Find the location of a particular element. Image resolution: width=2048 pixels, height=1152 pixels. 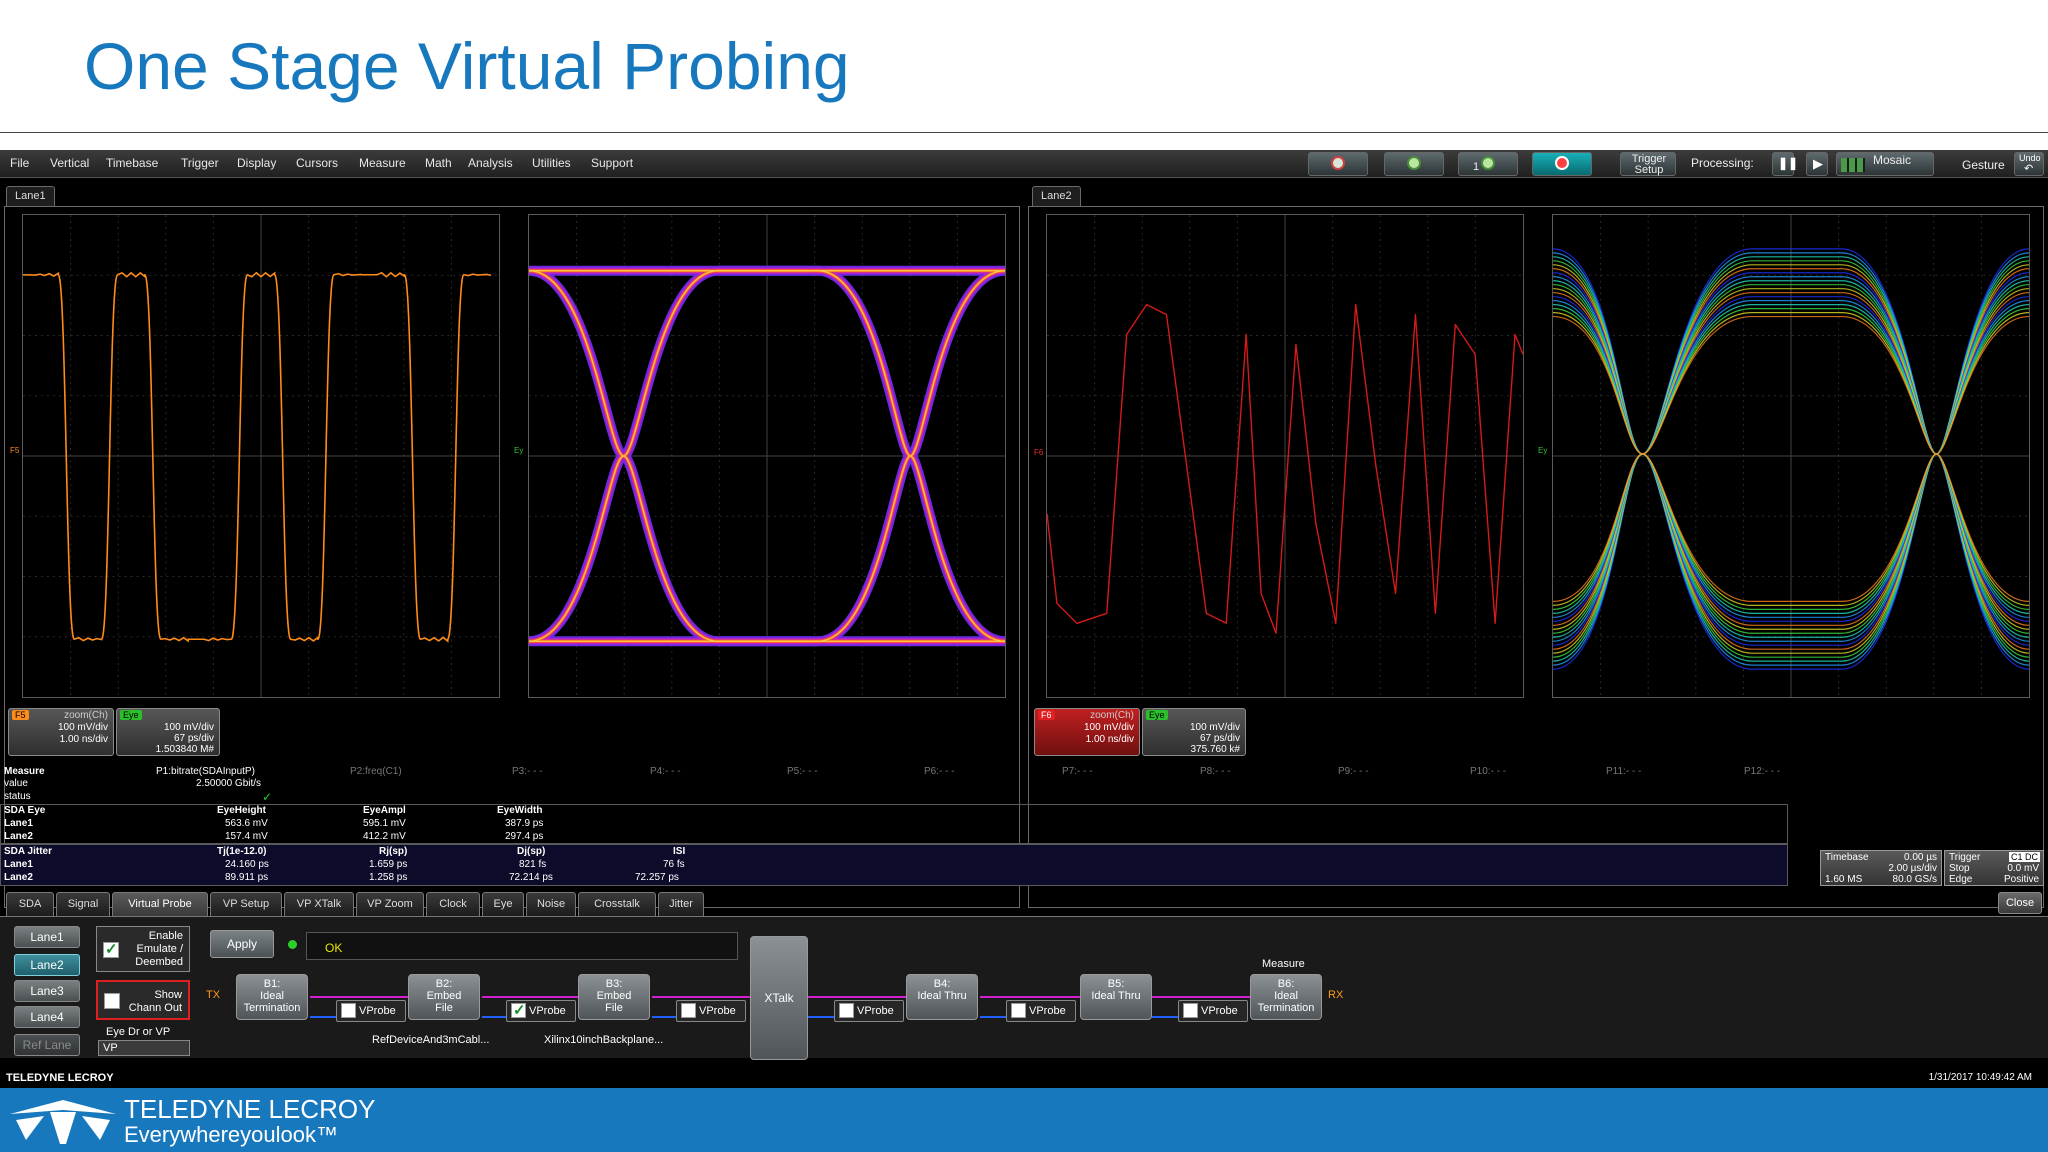

menu-math: Math is located at coordinates (438, 163).